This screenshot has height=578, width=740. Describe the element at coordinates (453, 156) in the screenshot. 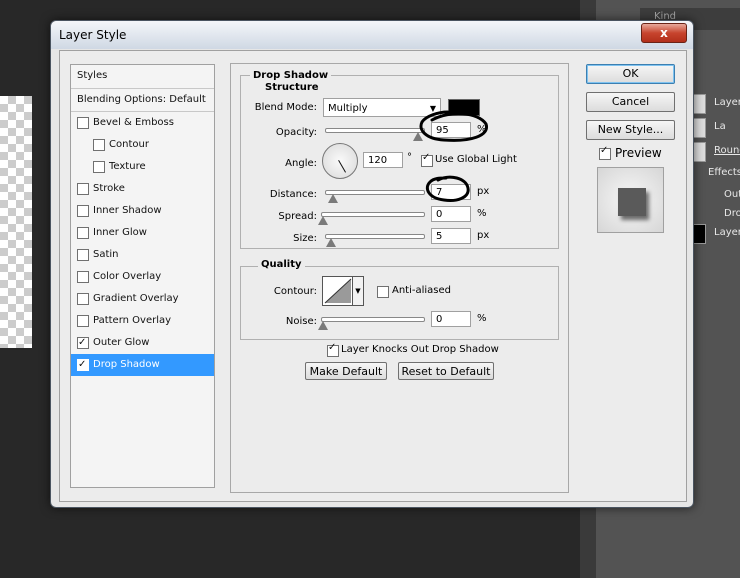

I see `annotation-overlay` at that location.